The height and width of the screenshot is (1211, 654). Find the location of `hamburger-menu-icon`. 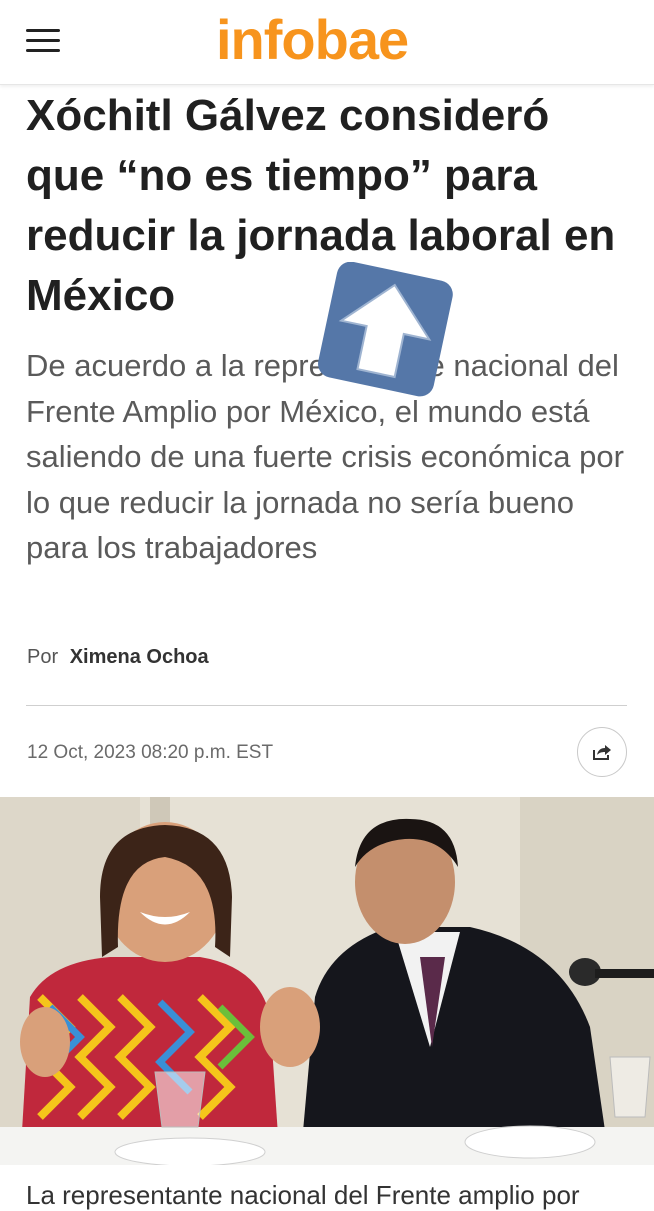

hamburger-menu-icon is located at coordinates (44, 41).